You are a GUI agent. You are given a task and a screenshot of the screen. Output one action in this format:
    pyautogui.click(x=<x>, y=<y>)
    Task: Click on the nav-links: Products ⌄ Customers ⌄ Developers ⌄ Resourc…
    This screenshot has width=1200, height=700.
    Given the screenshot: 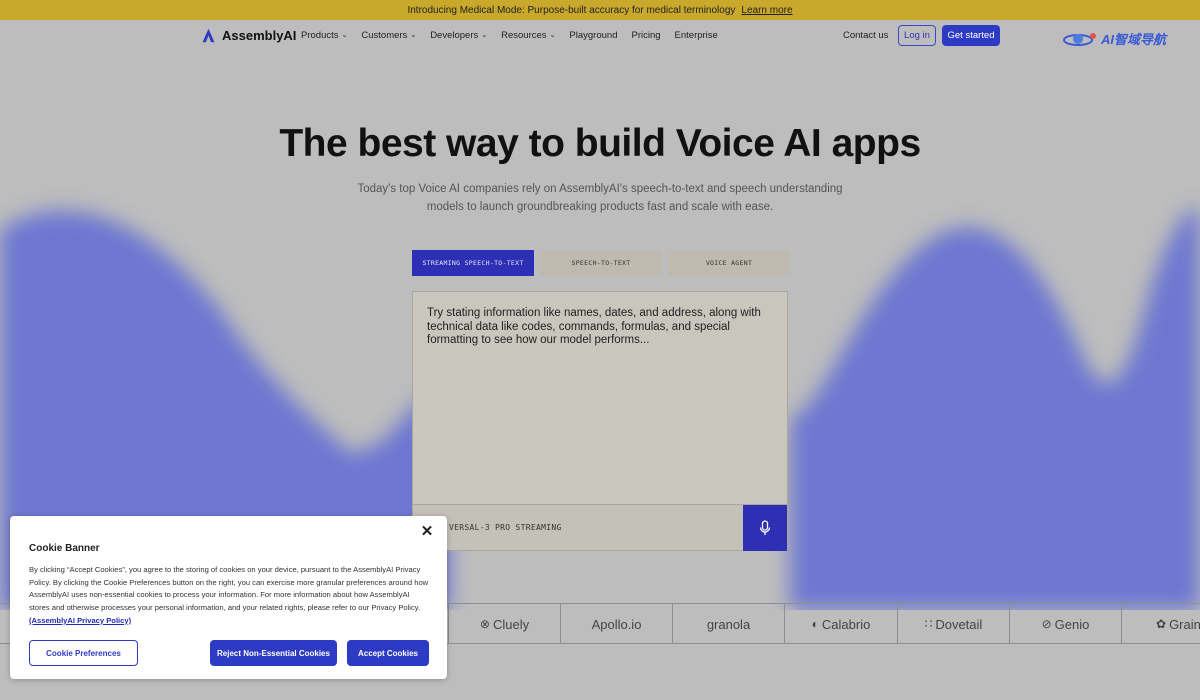 What is the action you would take?
    pyautogui.click(x=509, y=35)
    